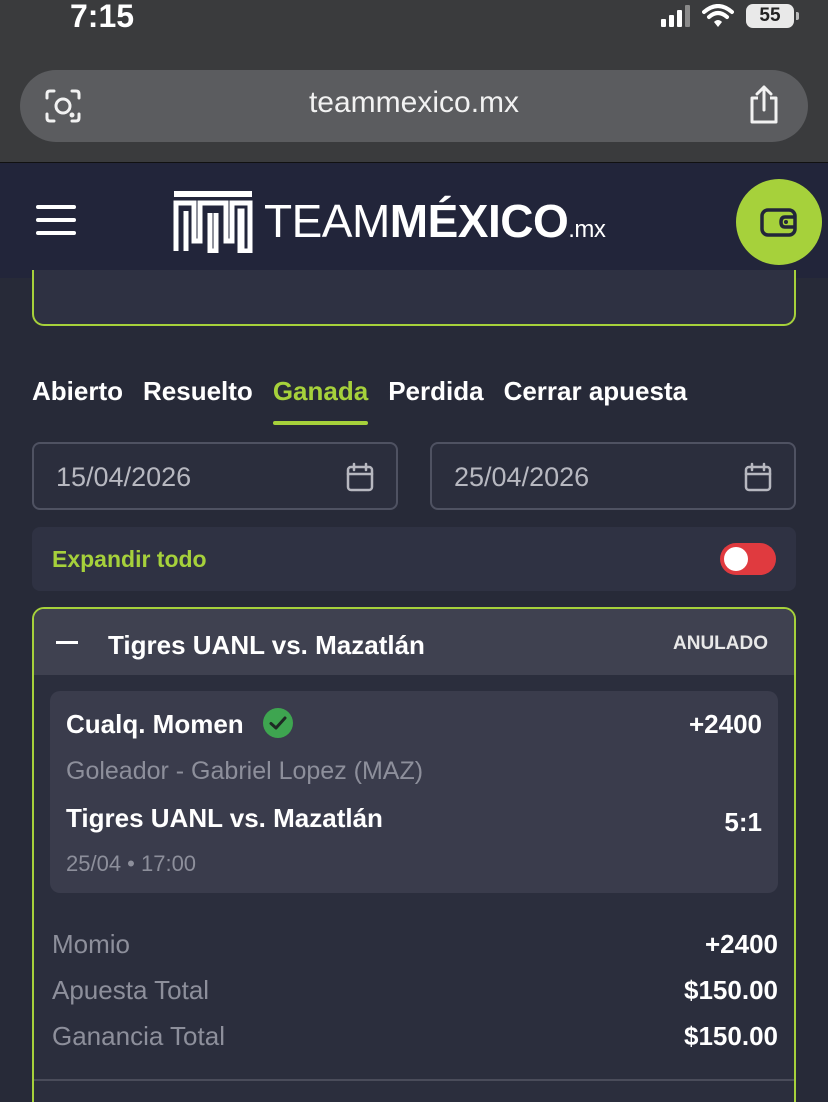  I want to click on wallet-icon, so click(778, 222).